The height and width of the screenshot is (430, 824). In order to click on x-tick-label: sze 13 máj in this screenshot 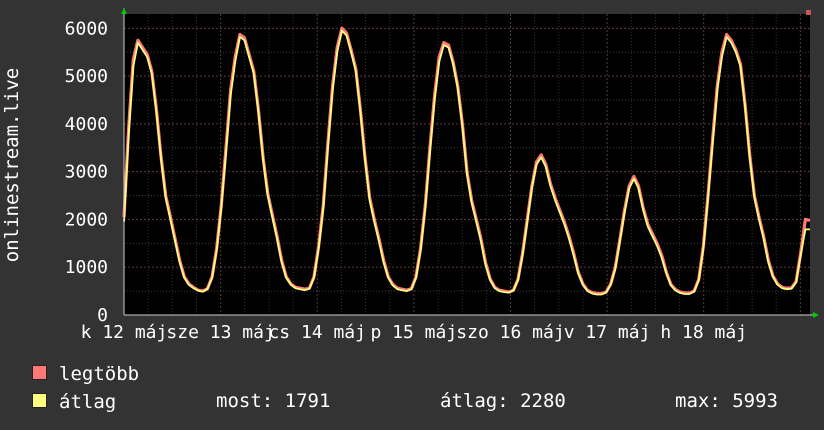, I will do `click(220, 332)`.